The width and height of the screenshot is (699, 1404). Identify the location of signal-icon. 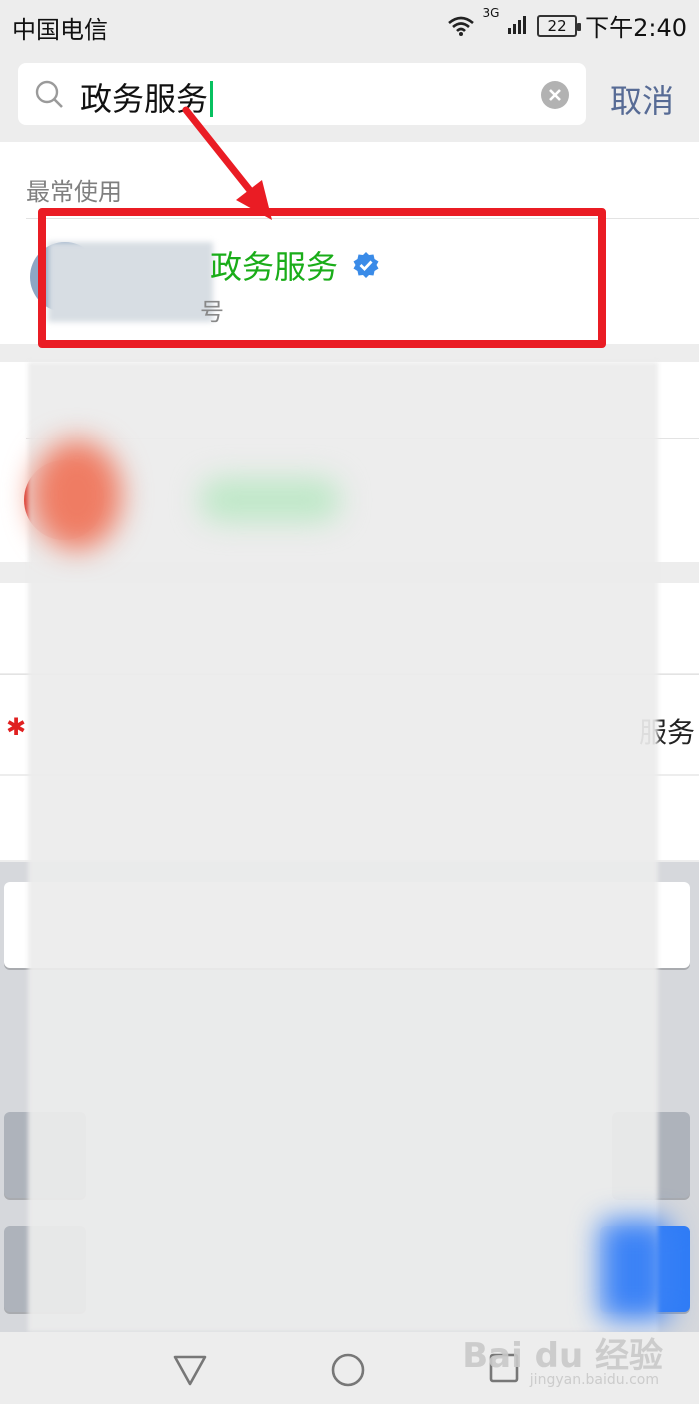
(517, 24).